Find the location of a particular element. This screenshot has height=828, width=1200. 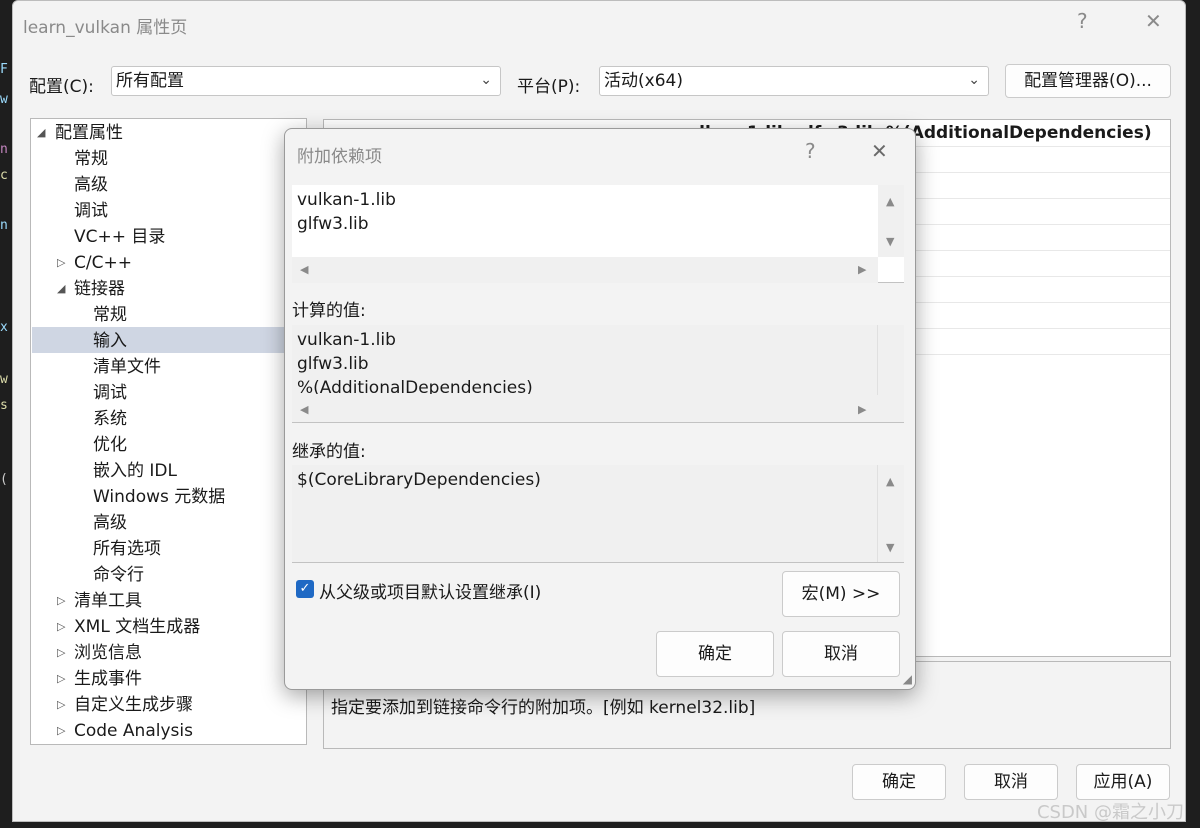

window-title: learn_vulkan 属性页 is located at coordinates (105, 28).